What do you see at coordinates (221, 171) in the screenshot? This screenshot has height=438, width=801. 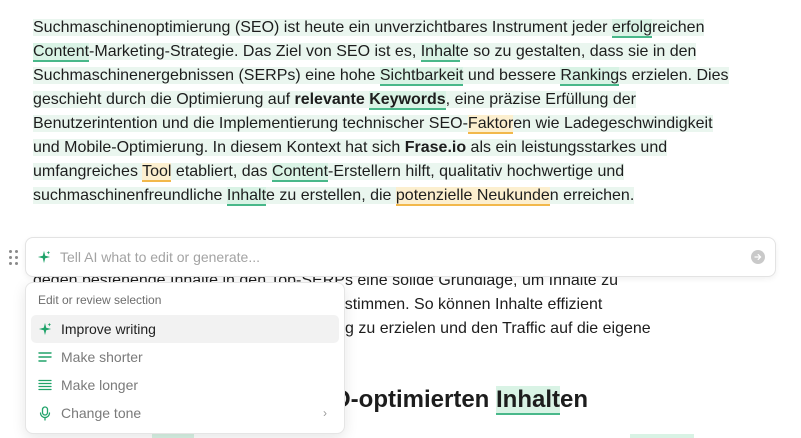 I see `paragraph-text: etabliert, das` at bounding box center [221, 171].